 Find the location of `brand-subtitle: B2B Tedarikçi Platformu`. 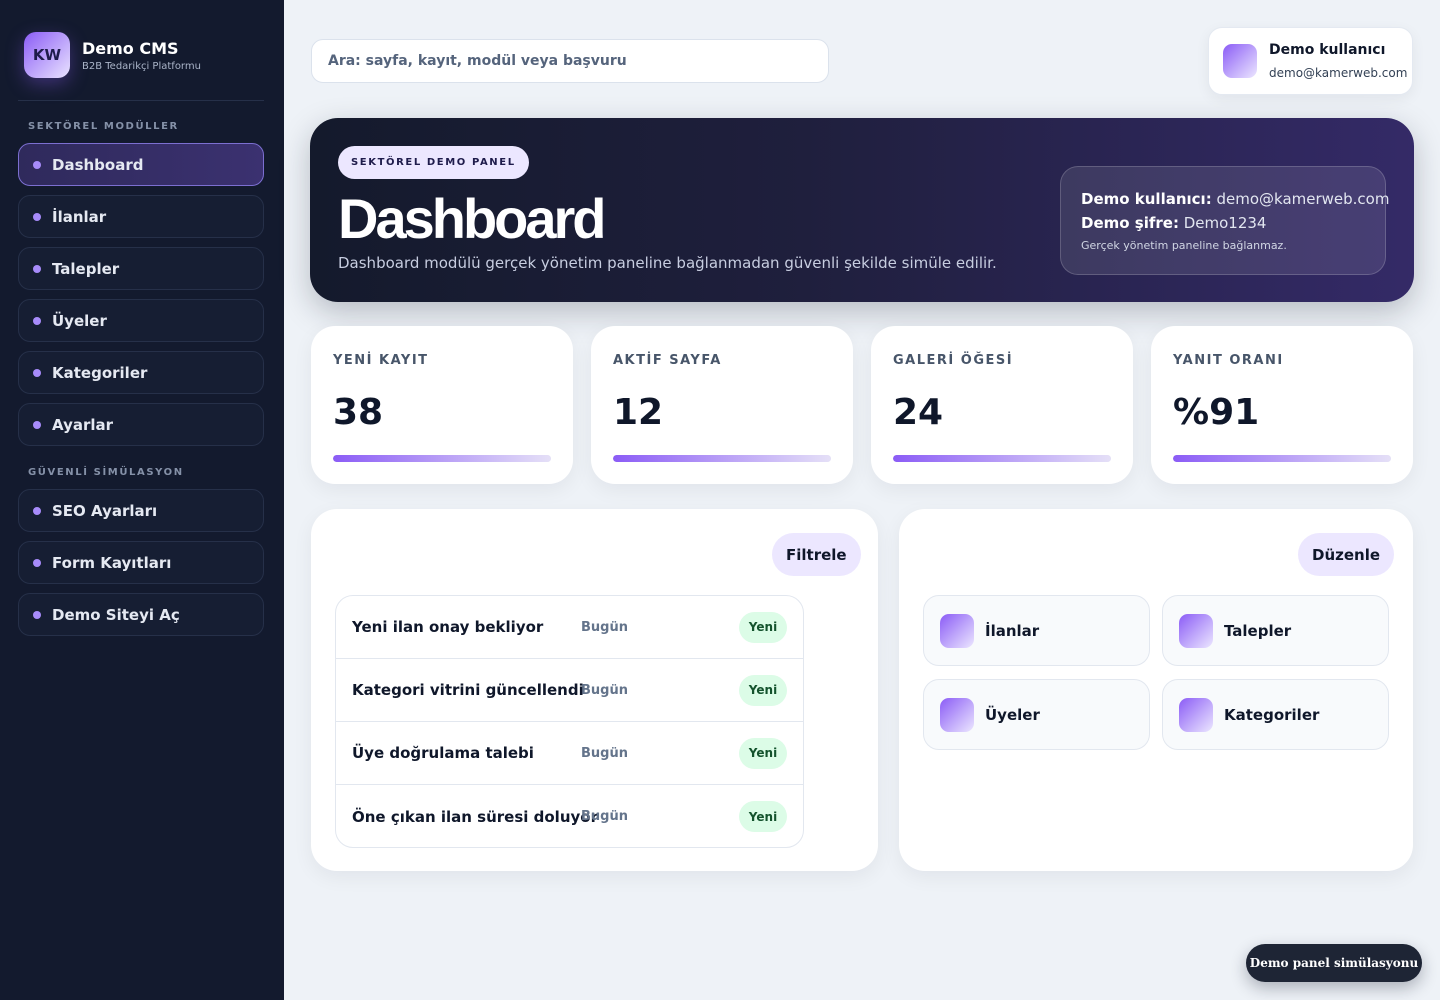

brand-subtitle: B2B Tedarikçi Platformu is located at coordinates (141, 66).